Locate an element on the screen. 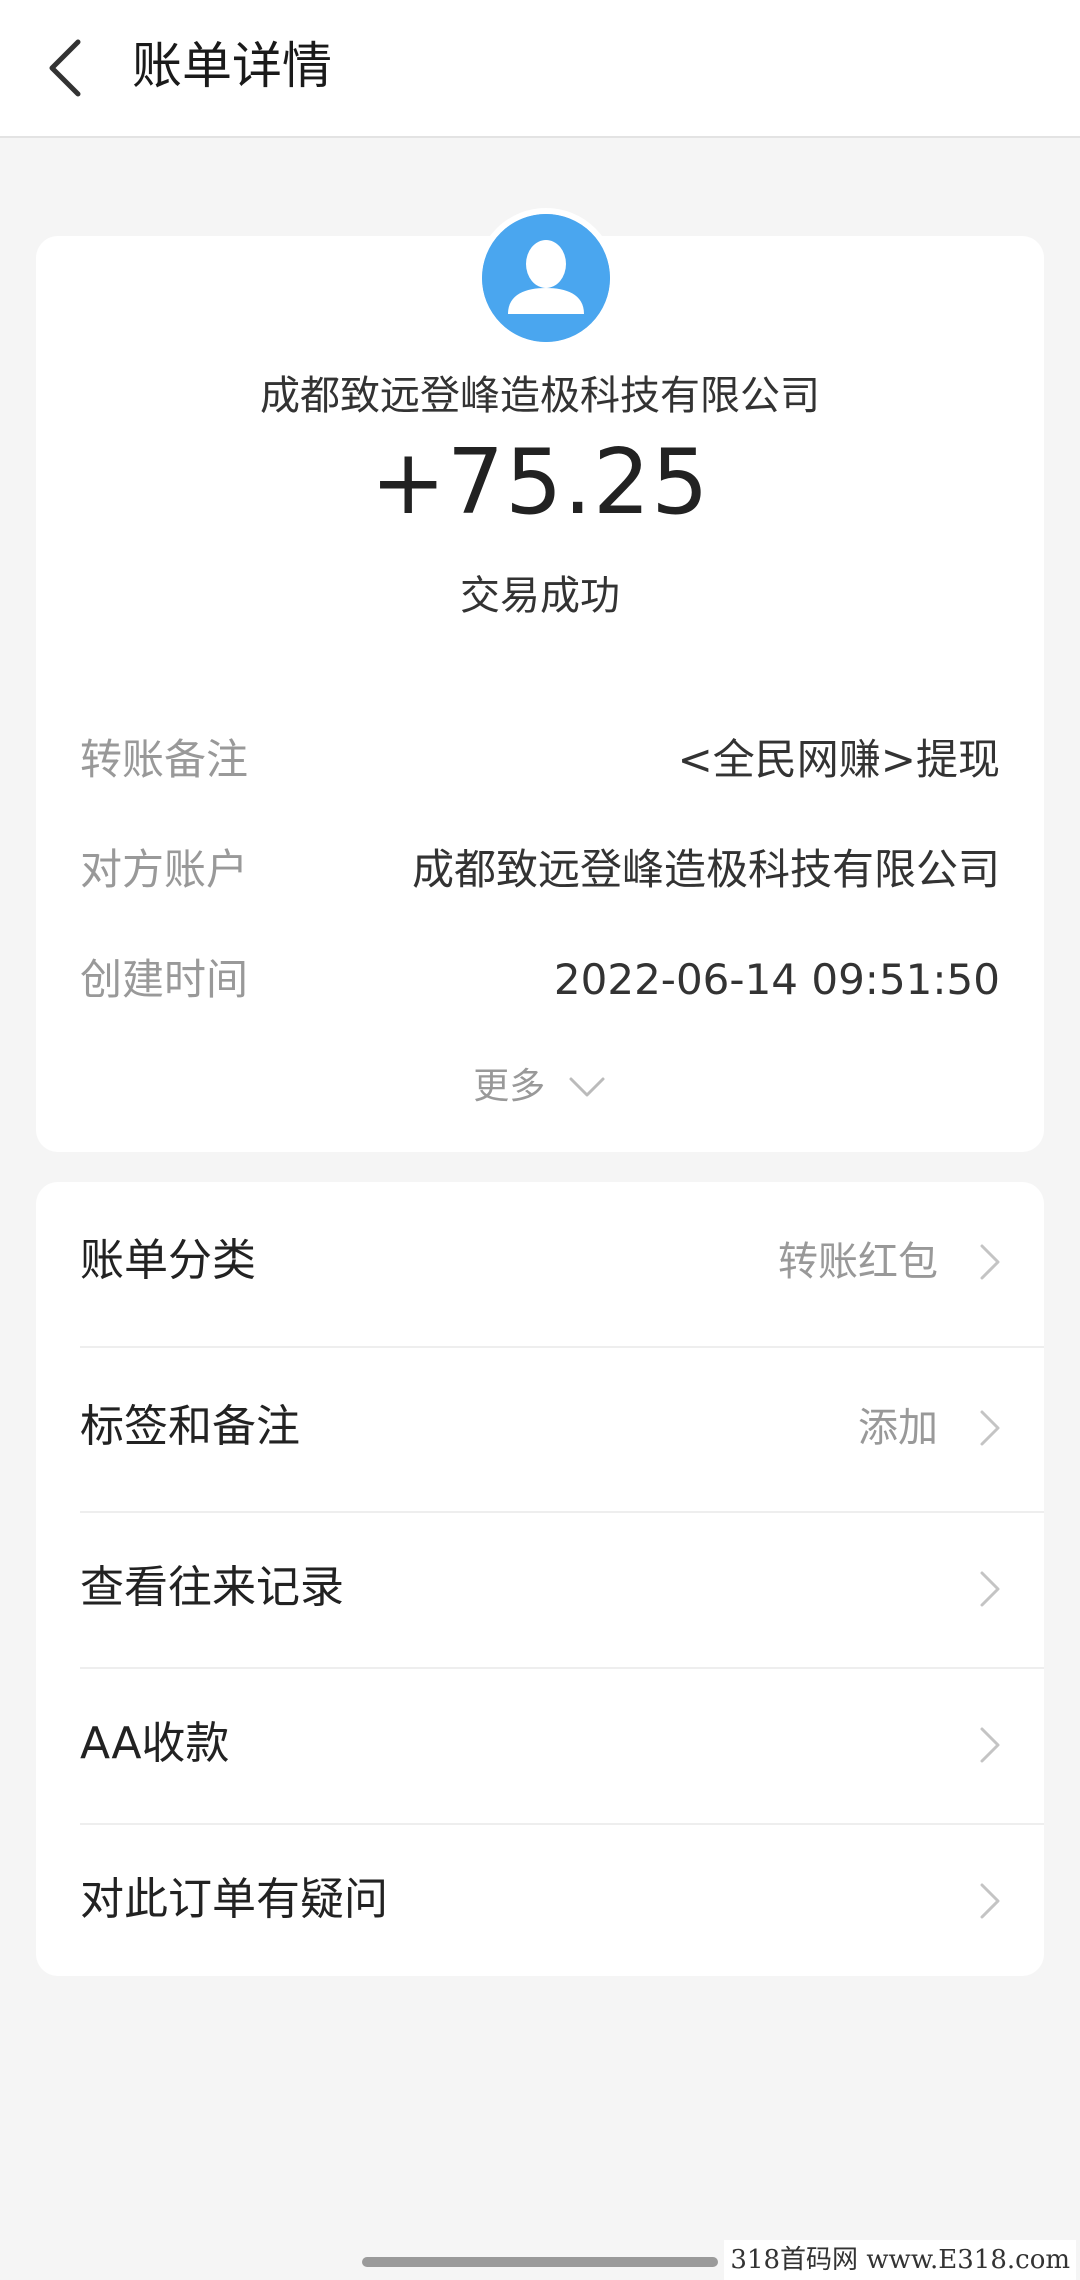 This screenshot has height=2280, width=1080. list-item-view-history: 查看往来记录 is located at coordinates (540, 1588).